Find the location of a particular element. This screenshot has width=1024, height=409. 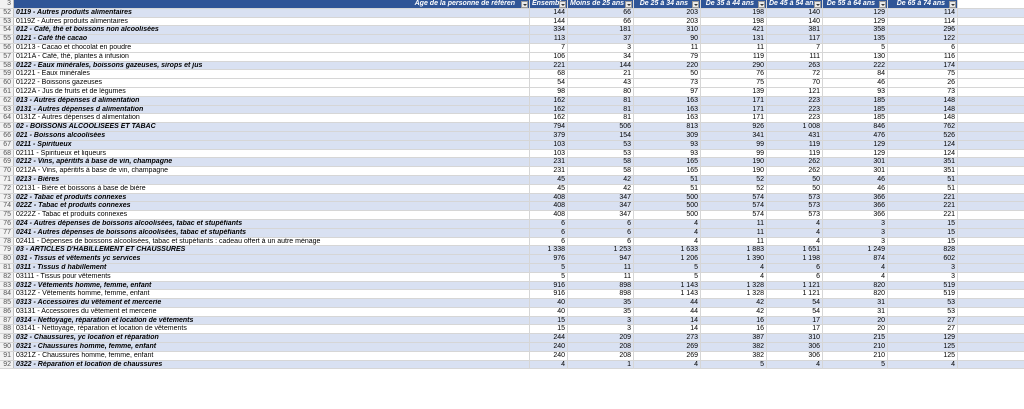

cell-value: 526 is located at coordinates (923, 135).